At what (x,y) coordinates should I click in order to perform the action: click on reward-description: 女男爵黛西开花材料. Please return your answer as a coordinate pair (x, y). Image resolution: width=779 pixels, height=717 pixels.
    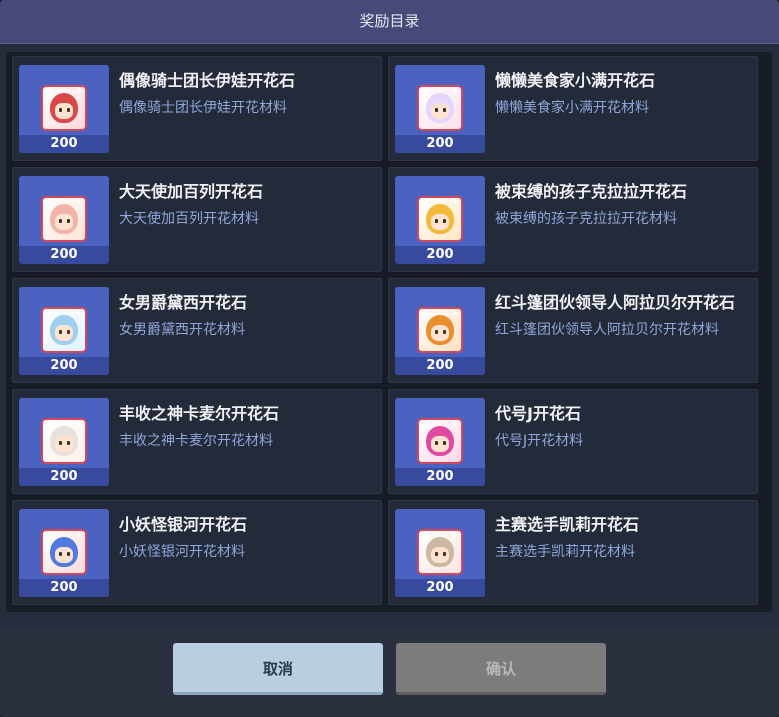
    Looking at the image, I should click on (182, 330).